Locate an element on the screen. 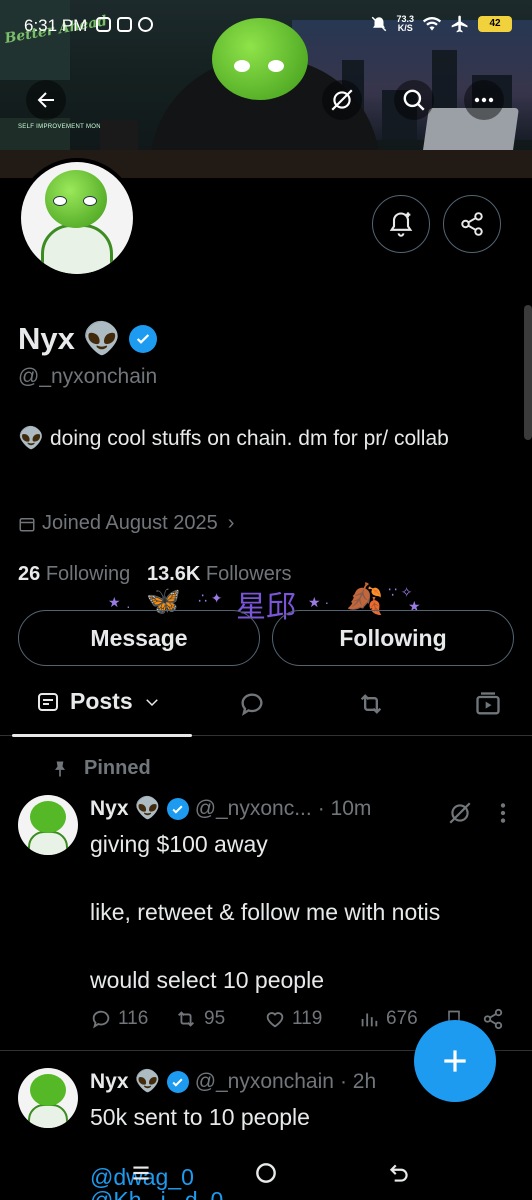 This screenshot has height=1200, width=532. profile-tabs: Posts is located at coordinates (266, 708).